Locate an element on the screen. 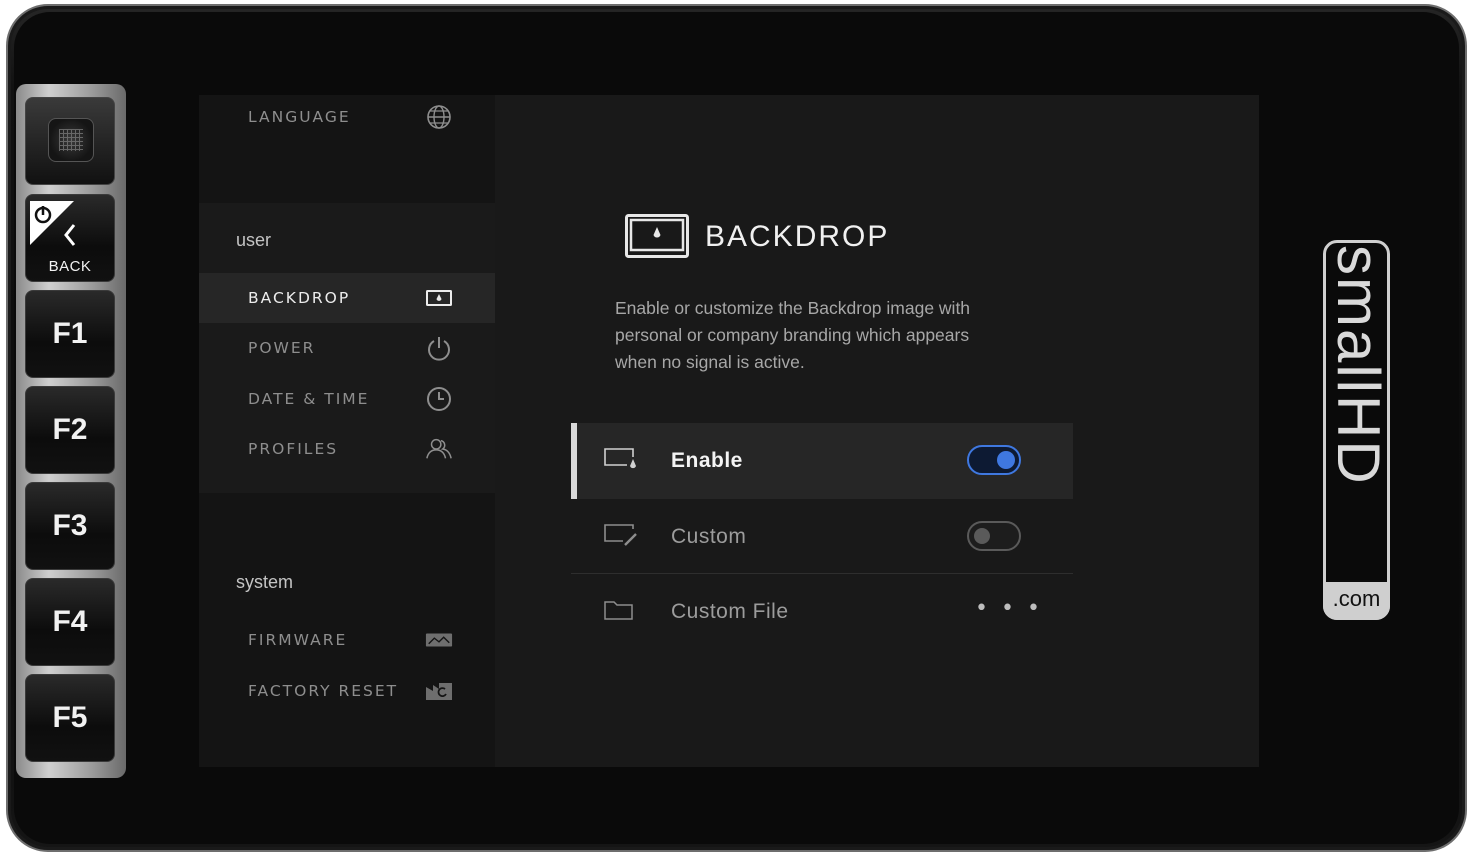 This screenshot has width=1473, height=854. section-title-user: user is located at coordinates (254, 240).